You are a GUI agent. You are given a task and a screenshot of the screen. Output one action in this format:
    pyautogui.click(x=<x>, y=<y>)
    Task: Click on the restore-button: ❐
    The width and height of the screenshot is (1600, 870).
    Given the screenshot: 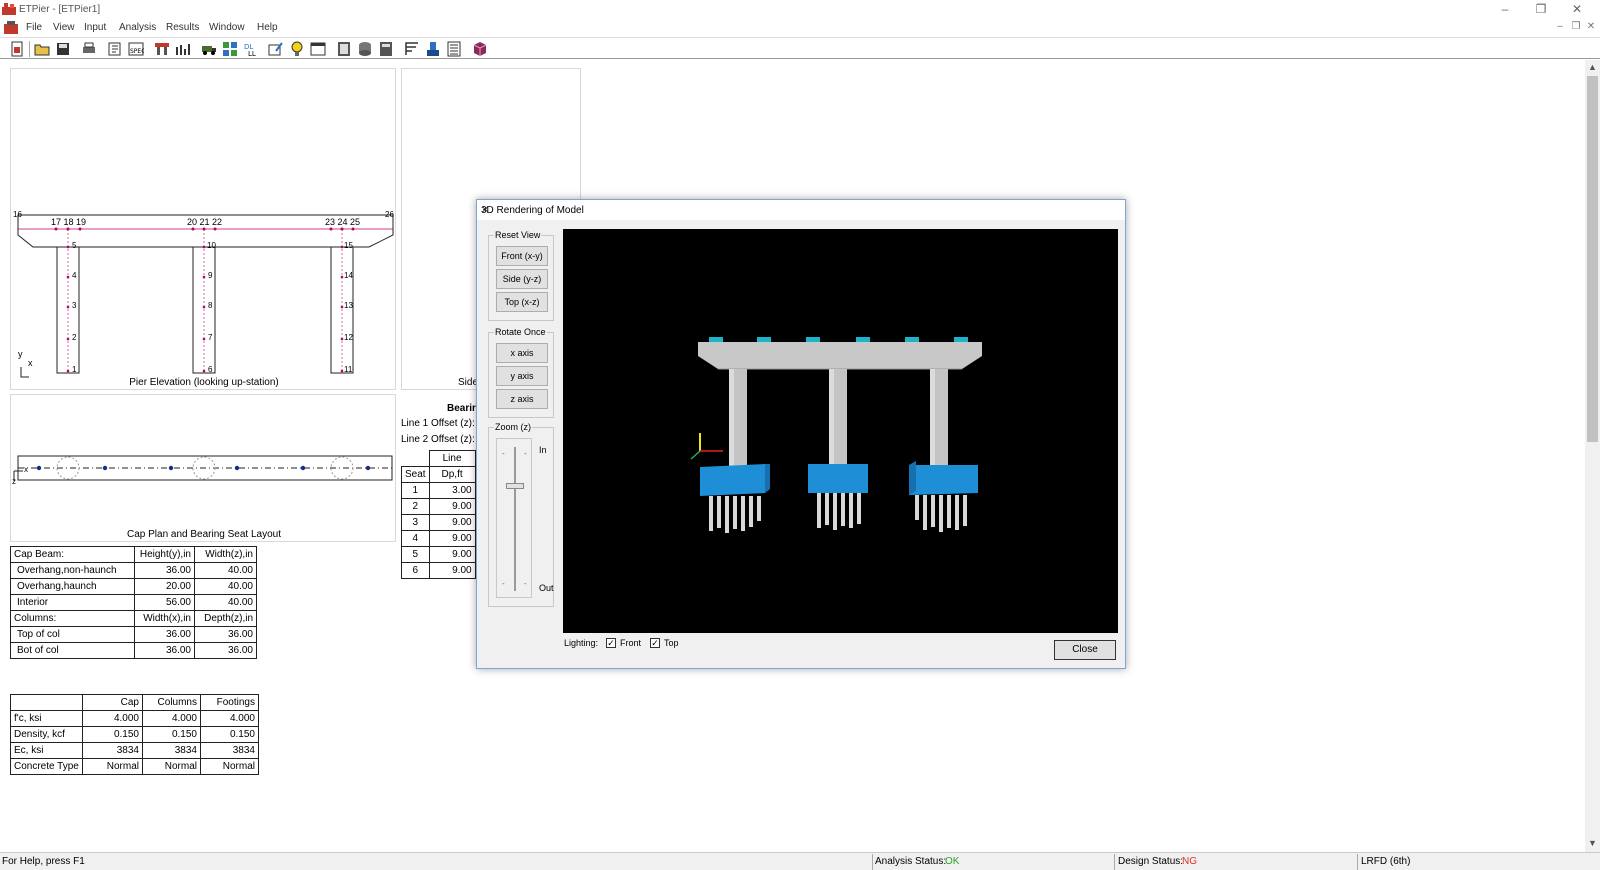 What is the action you would take?
    pyautogui.click(x=1541, y=10)
    